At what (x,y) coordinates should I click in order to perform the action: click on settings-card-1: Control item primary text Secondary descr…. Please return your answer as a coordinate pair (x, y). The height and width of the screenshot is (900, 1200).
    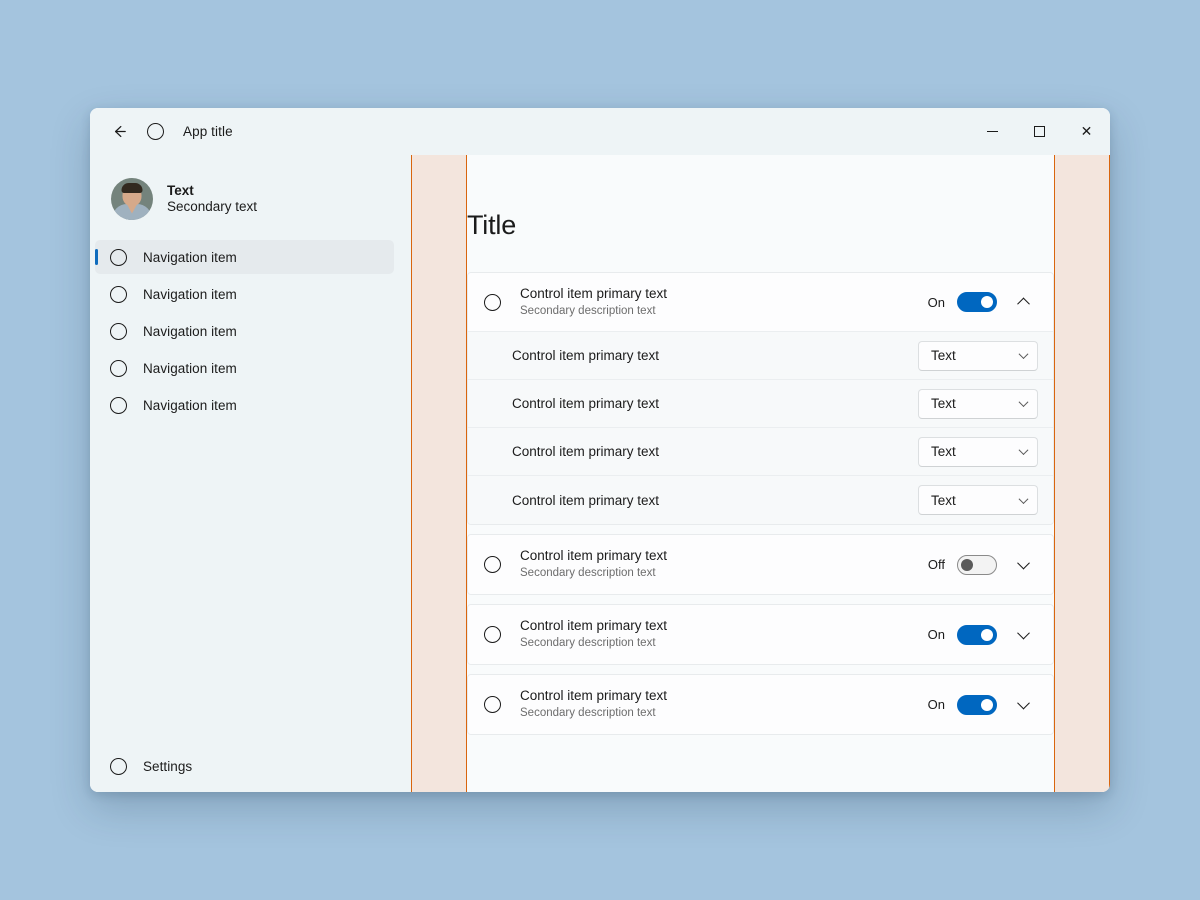
    Looking at the image, I should click on (760, 564).